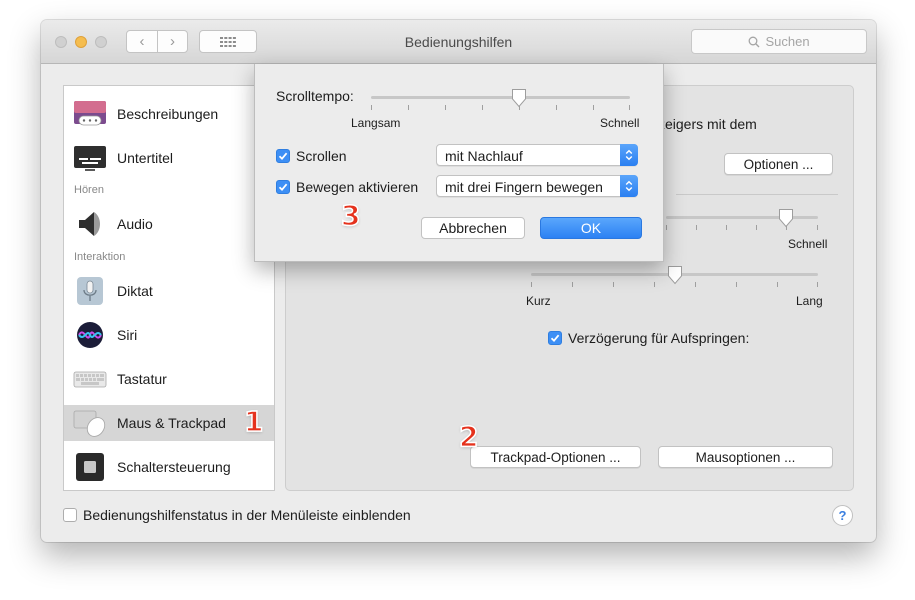  I want to click on step-marker-2: 2, so click(468, 436).